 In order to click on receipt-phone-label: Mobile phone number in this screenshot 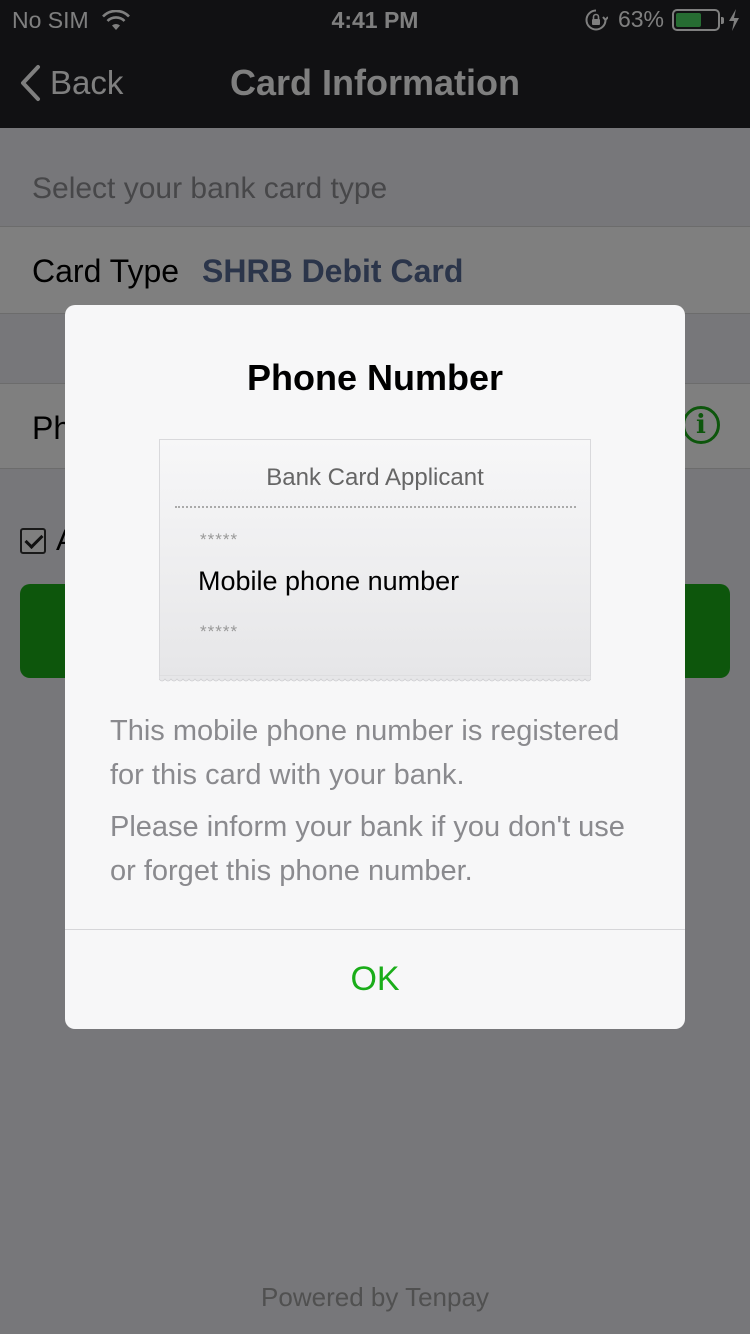, I will do `click(329, 581)`.